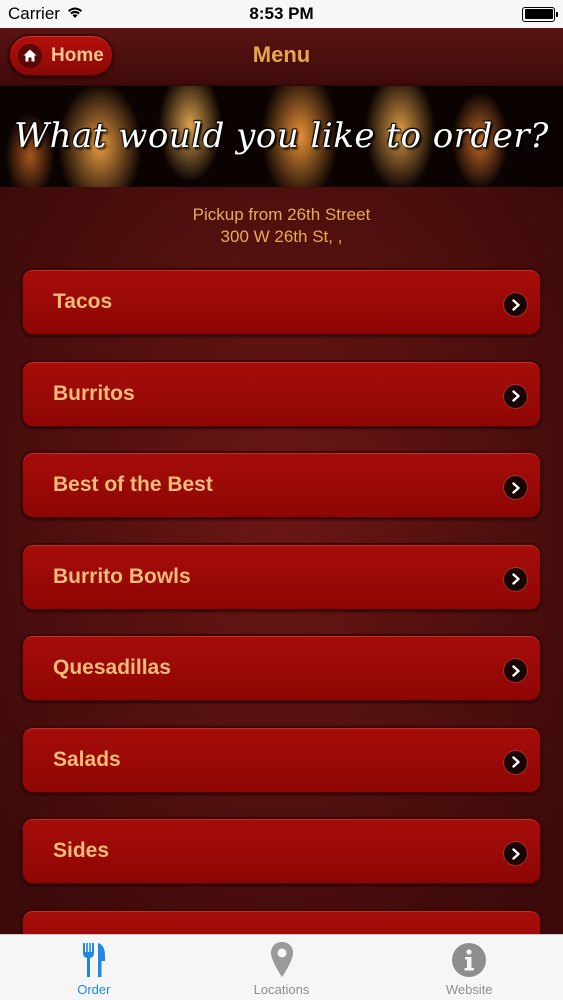  I want to click on menu-item-label: Salads, so click(87, 759).